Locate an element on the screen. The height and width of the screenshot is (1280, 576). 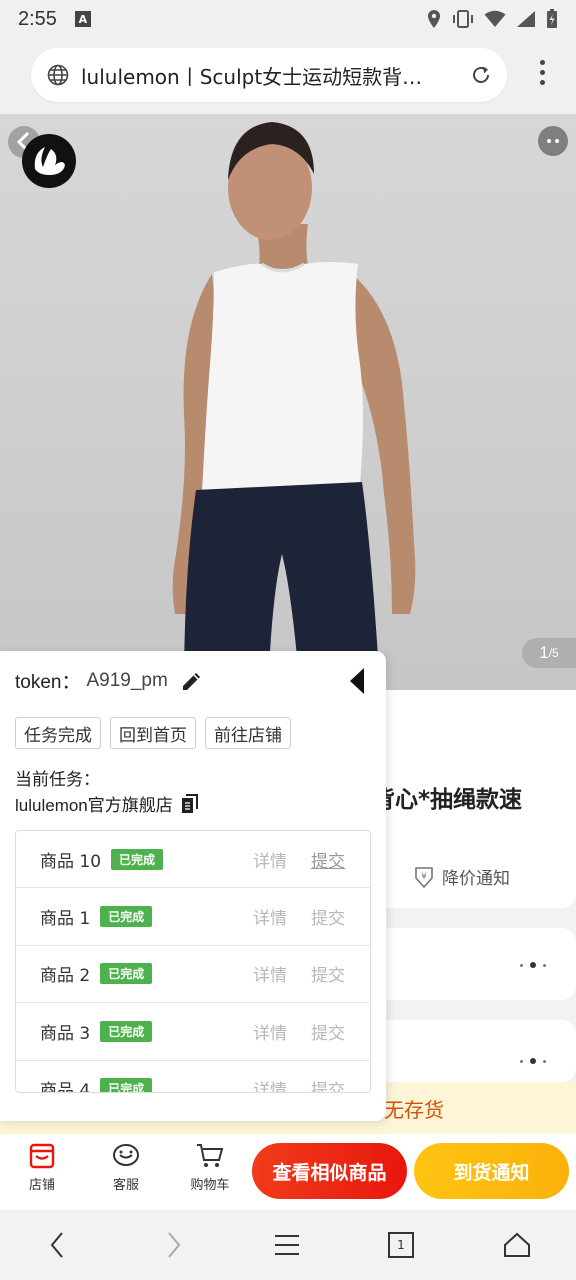
browser-menu-icon is located at coordinates (543, 72).